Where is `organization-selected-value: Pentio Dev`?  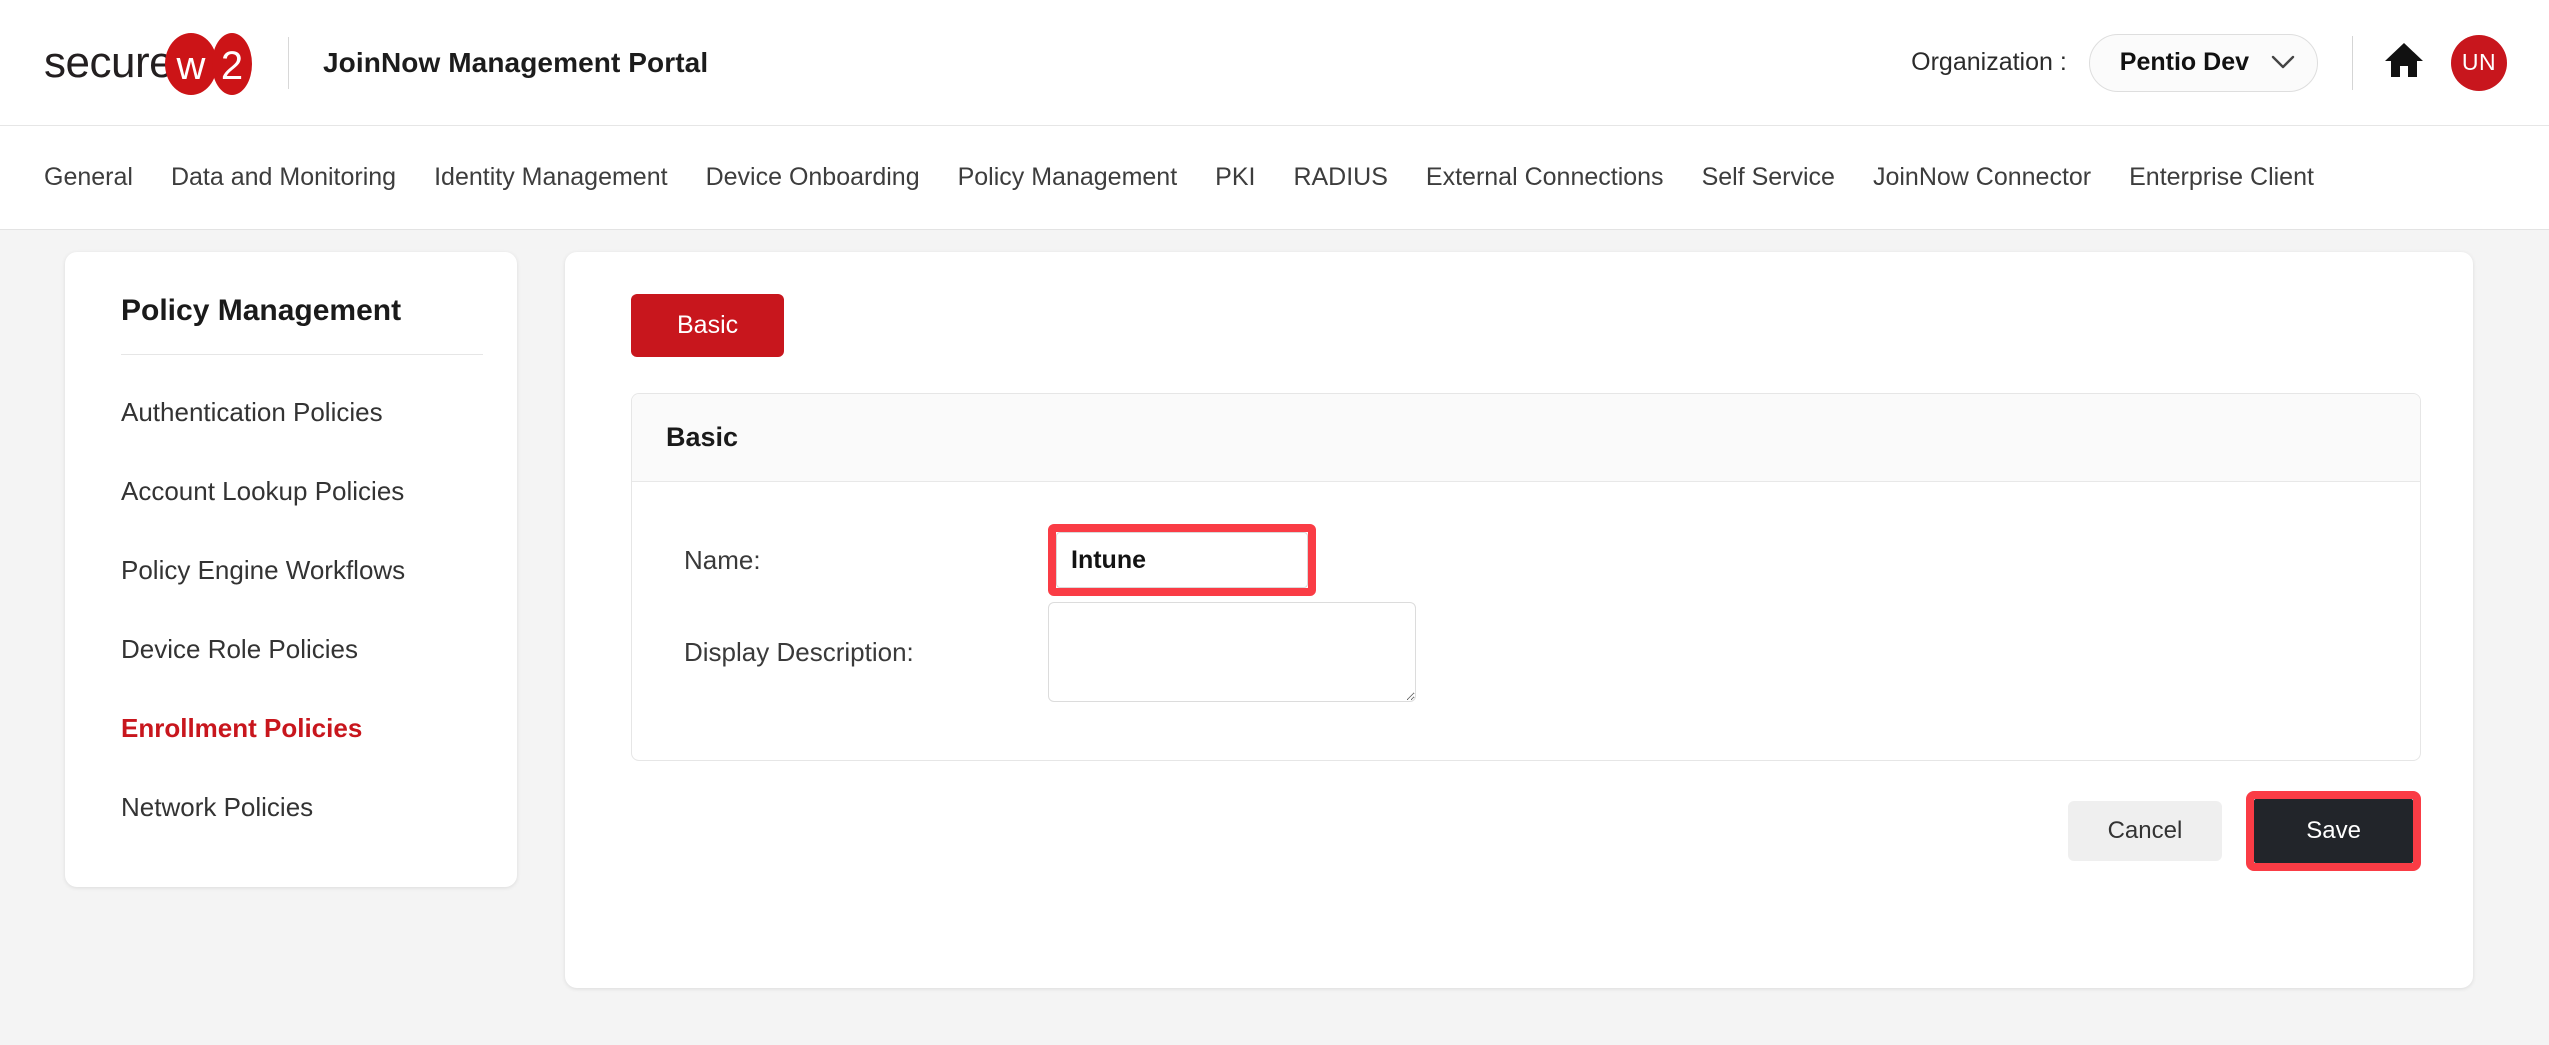 organization-selected-value: Pentio Dev is located at coordinates (2184, 62).